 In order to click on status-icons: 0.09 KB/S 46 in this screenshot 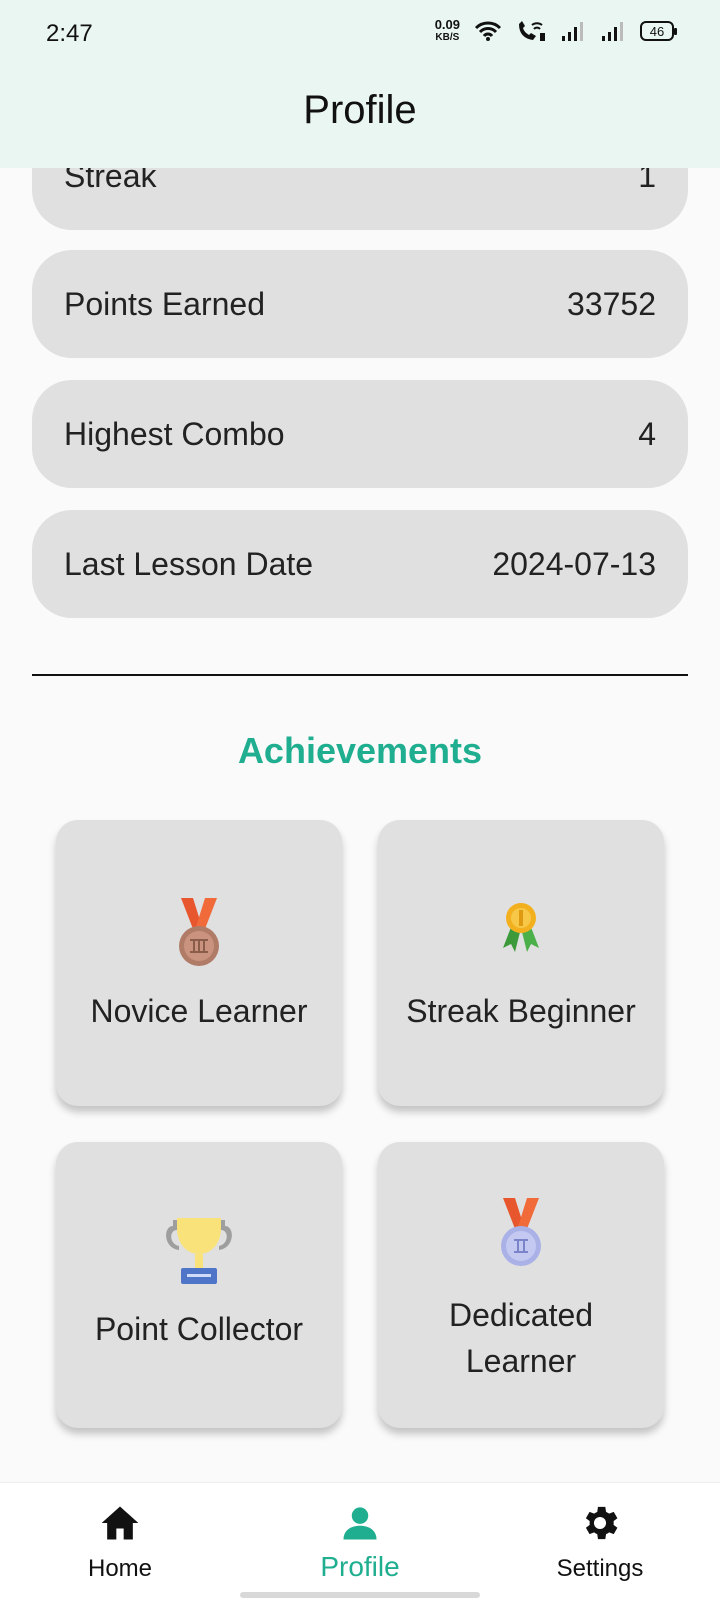, I will do `click(556, 31)`.